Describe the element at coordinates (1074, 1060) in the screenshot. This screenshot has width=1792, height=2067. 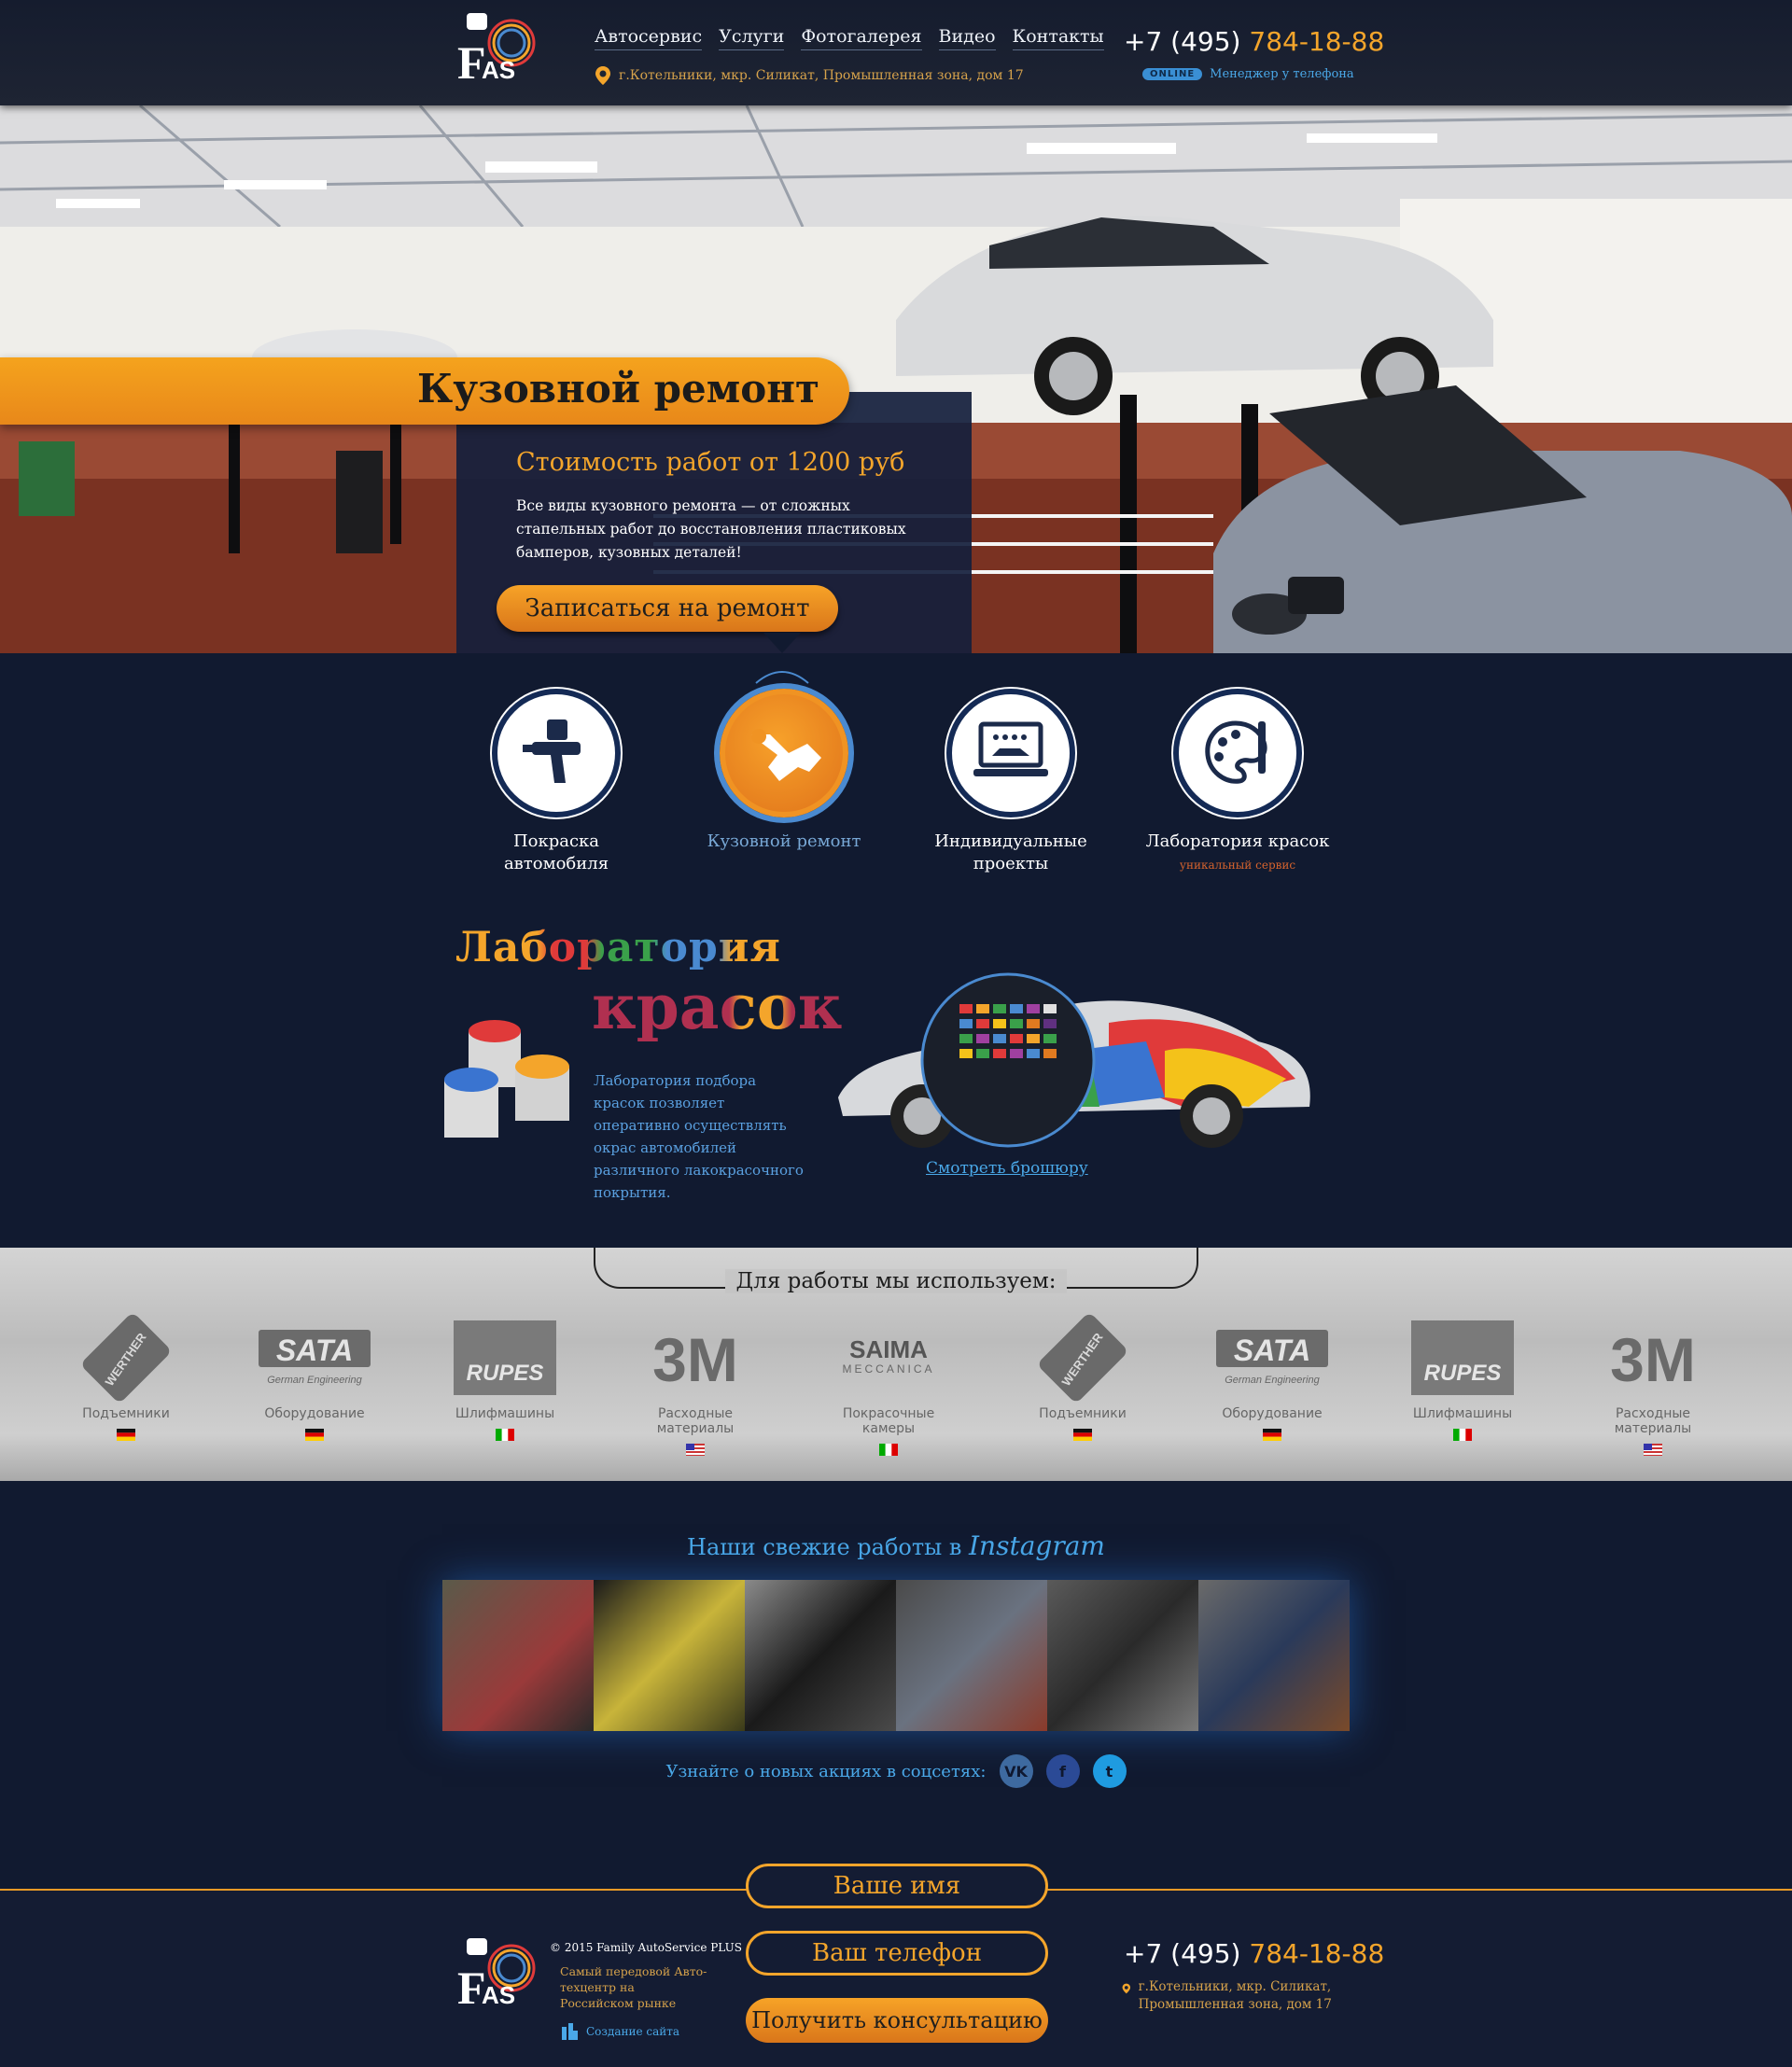
I see `painted-car-image` at that location.